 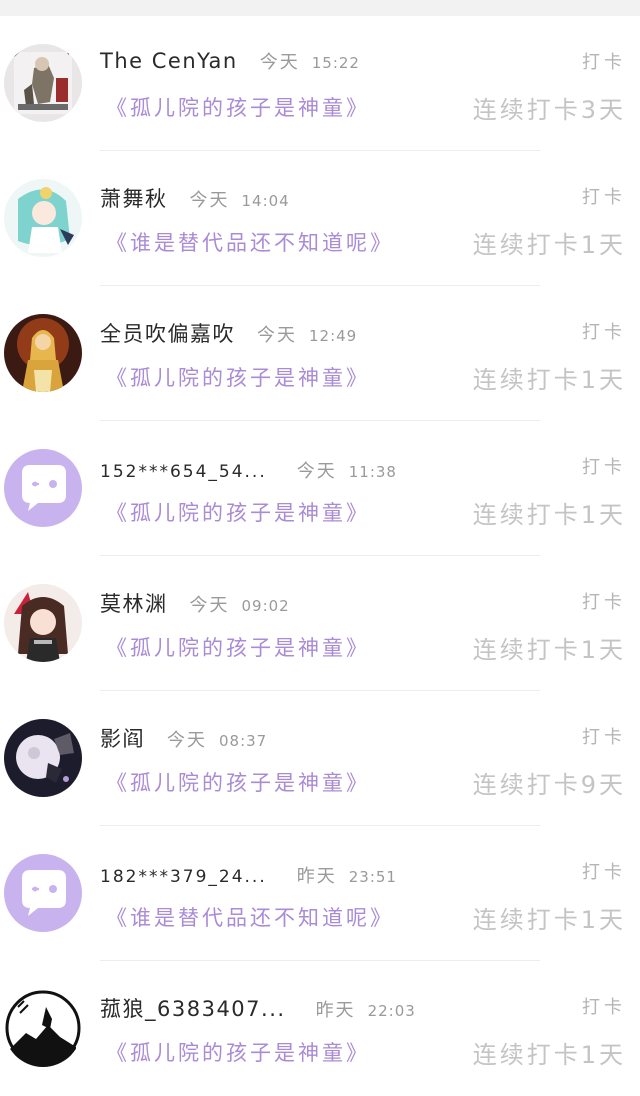 I want to click on user-name: 影阎, so click(x=122, y=738).